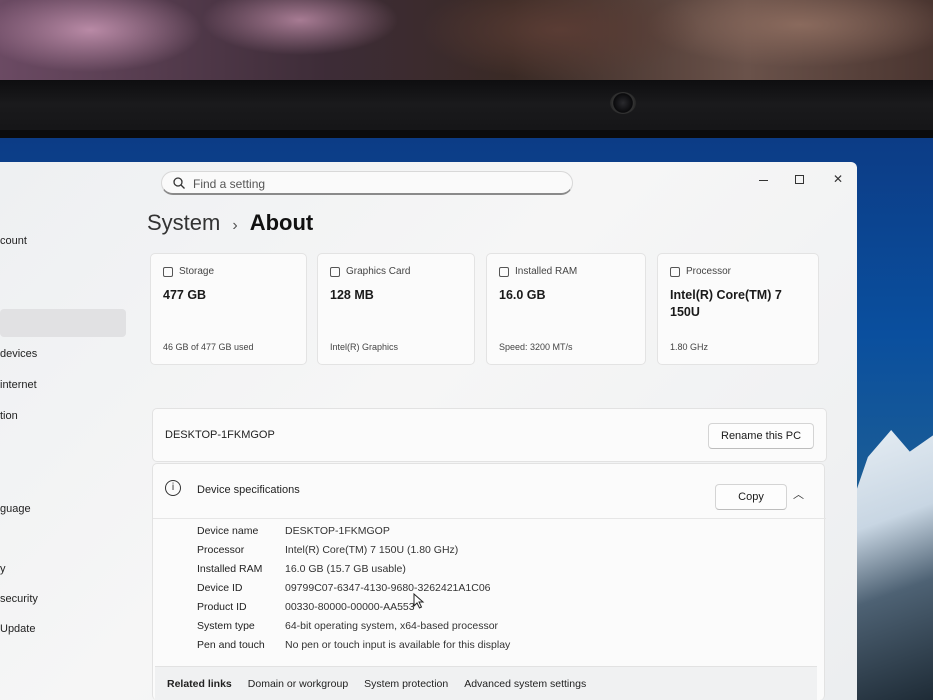 The image size is (933, 700). I want to click on info-icon: i, so click(173, 488).